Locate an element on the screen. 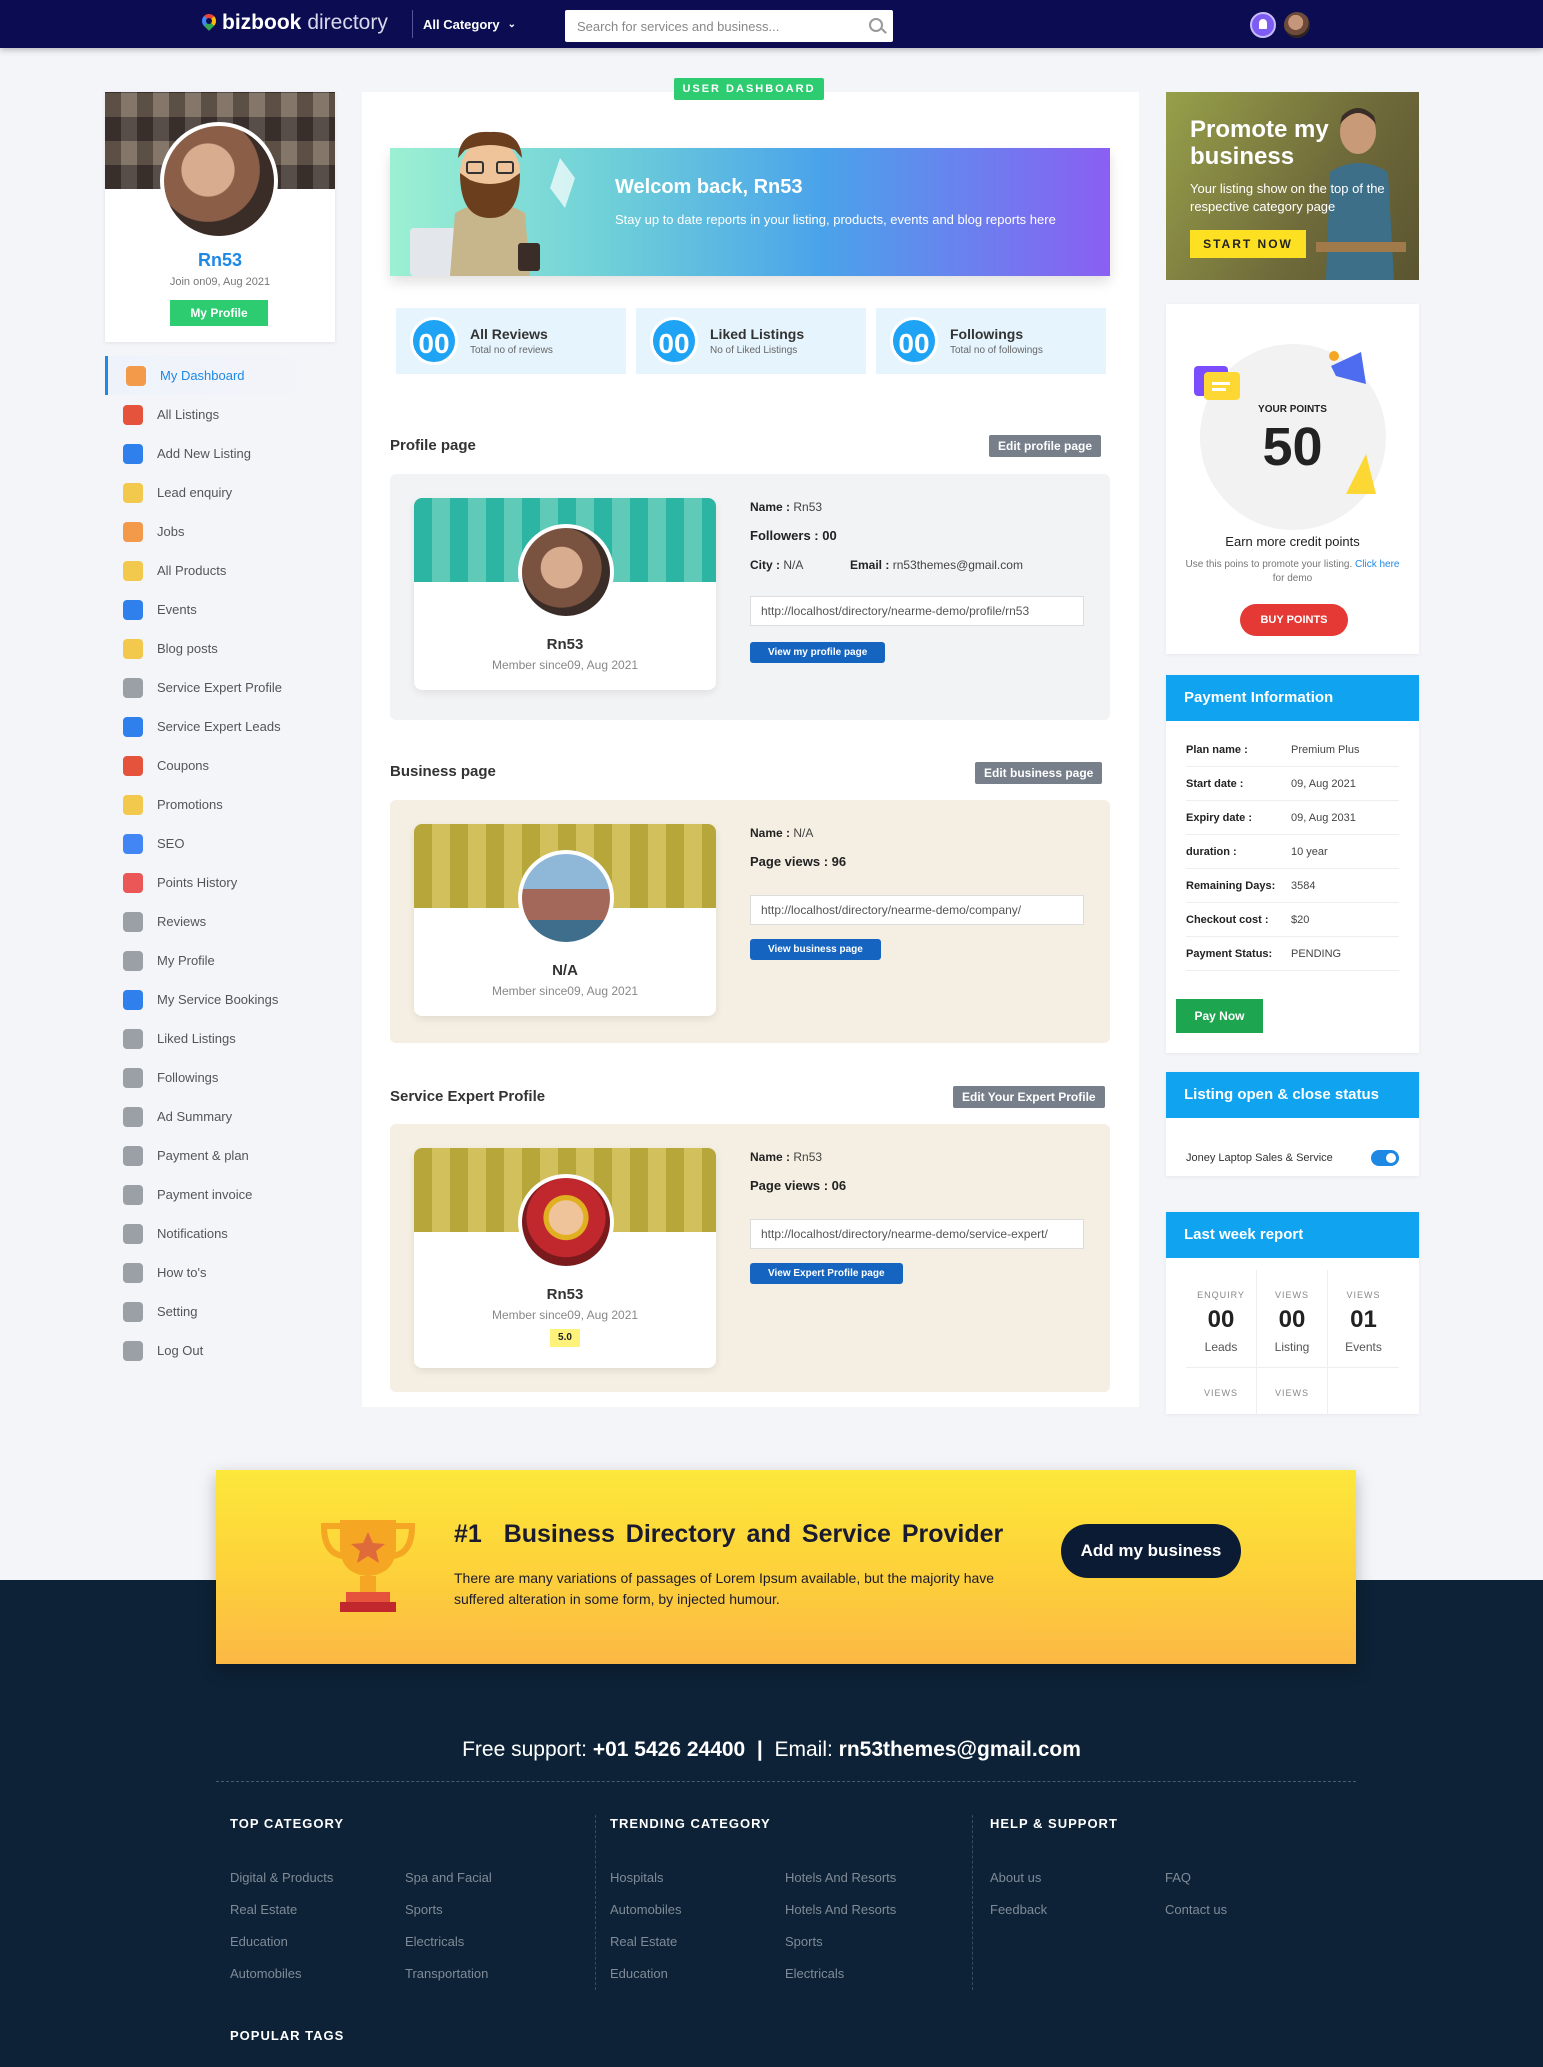 The width and height of the screenshot is (1543, 2067). help-support-heading: HELP & SUPPORT is located at coordinates (1054, 1823).